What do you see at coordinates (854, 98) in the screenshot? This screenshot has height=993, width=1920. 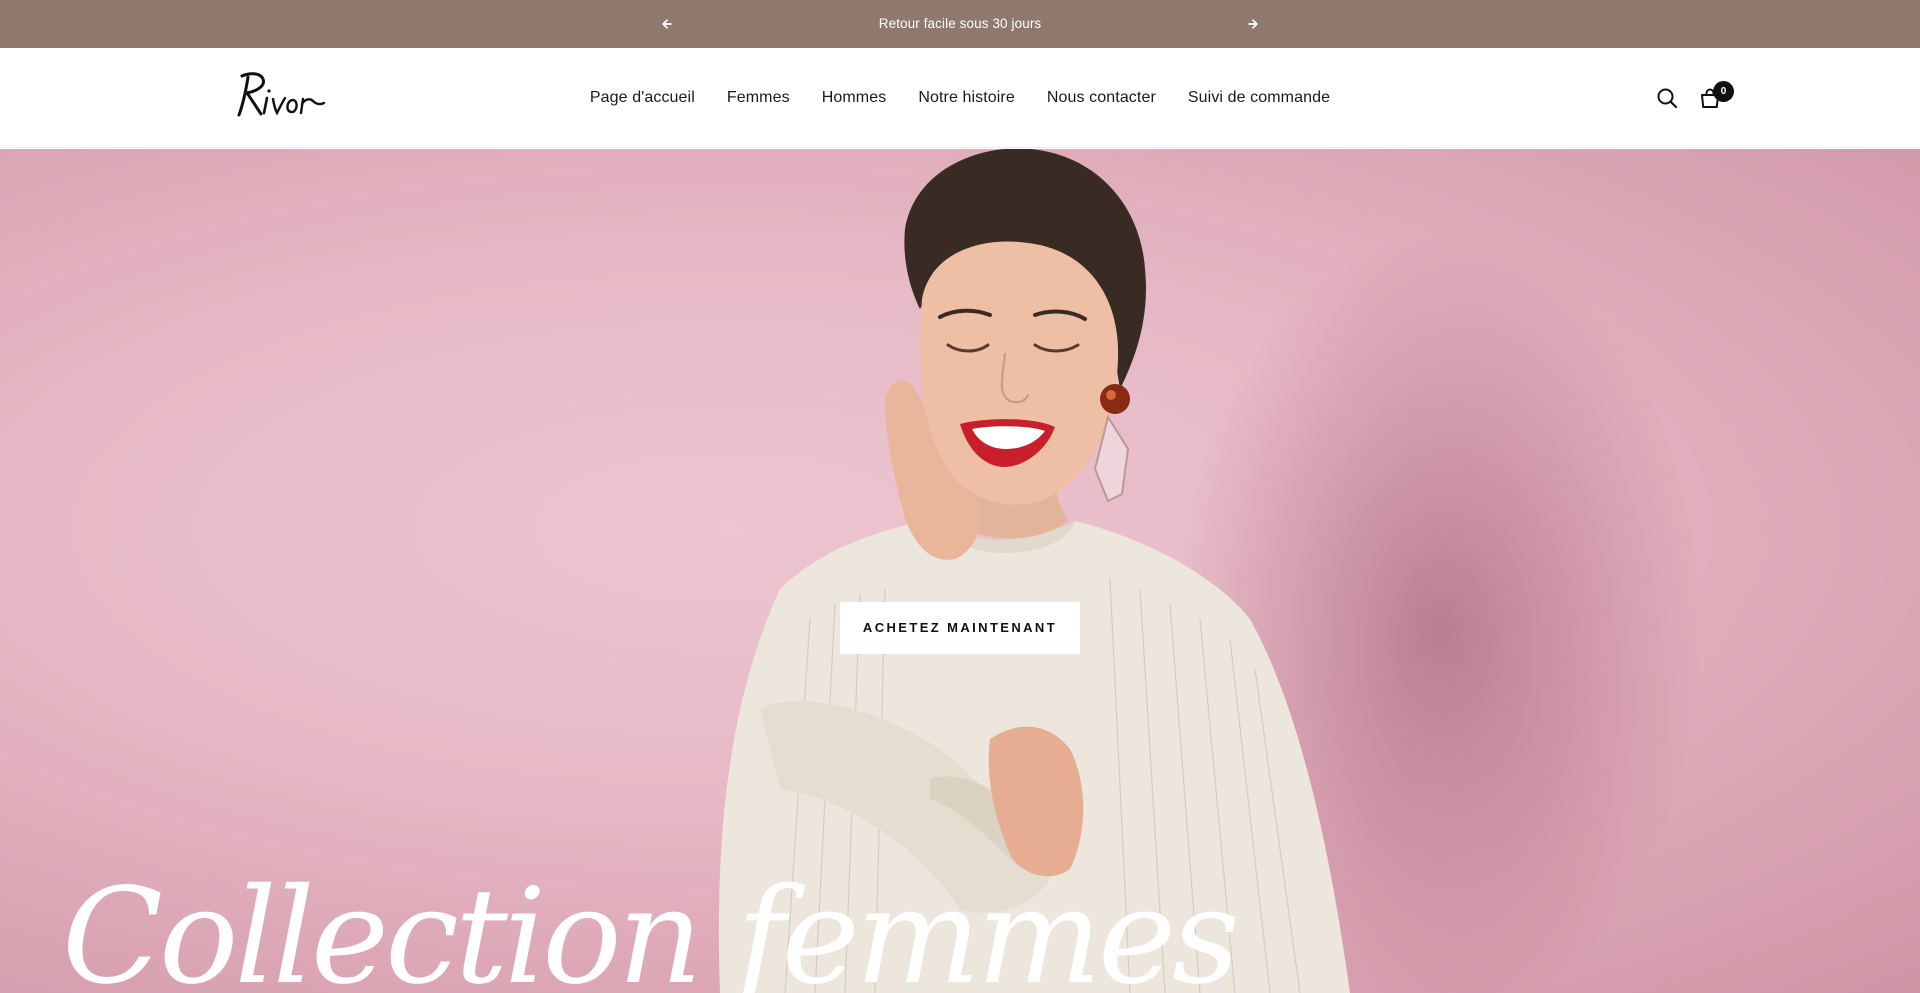 I see `nav-item-hommes: Hommes` at bounding box center [854, 98].